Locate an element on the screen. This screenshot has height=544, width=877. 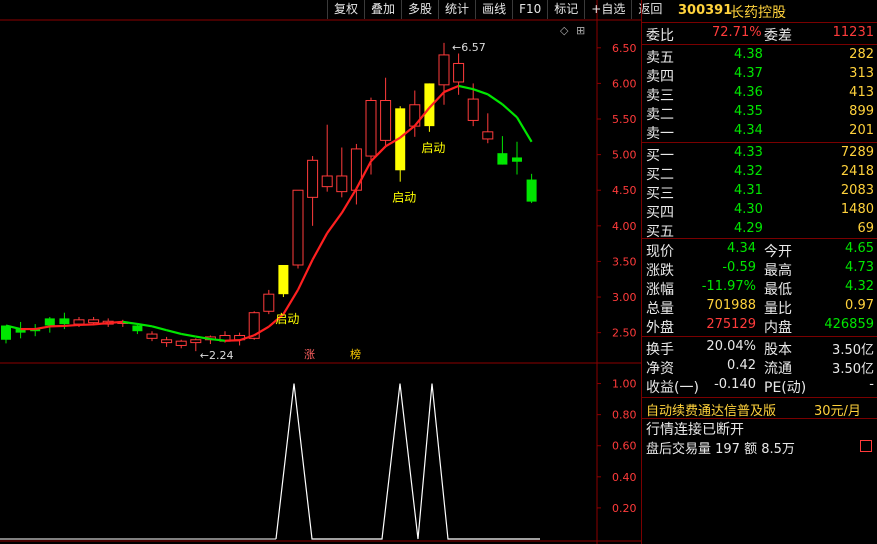
bid-row: 买一 4.33 7289 is located at coordinates (759, 154).